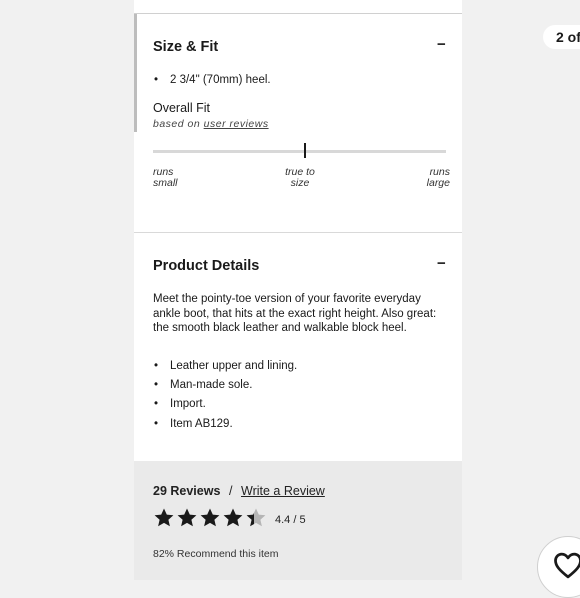 This screenshot has height=598, width=580. Describe the element at coordinates (206, 266) in the screenshot. I see `product-details-title: Product Details` at that location.